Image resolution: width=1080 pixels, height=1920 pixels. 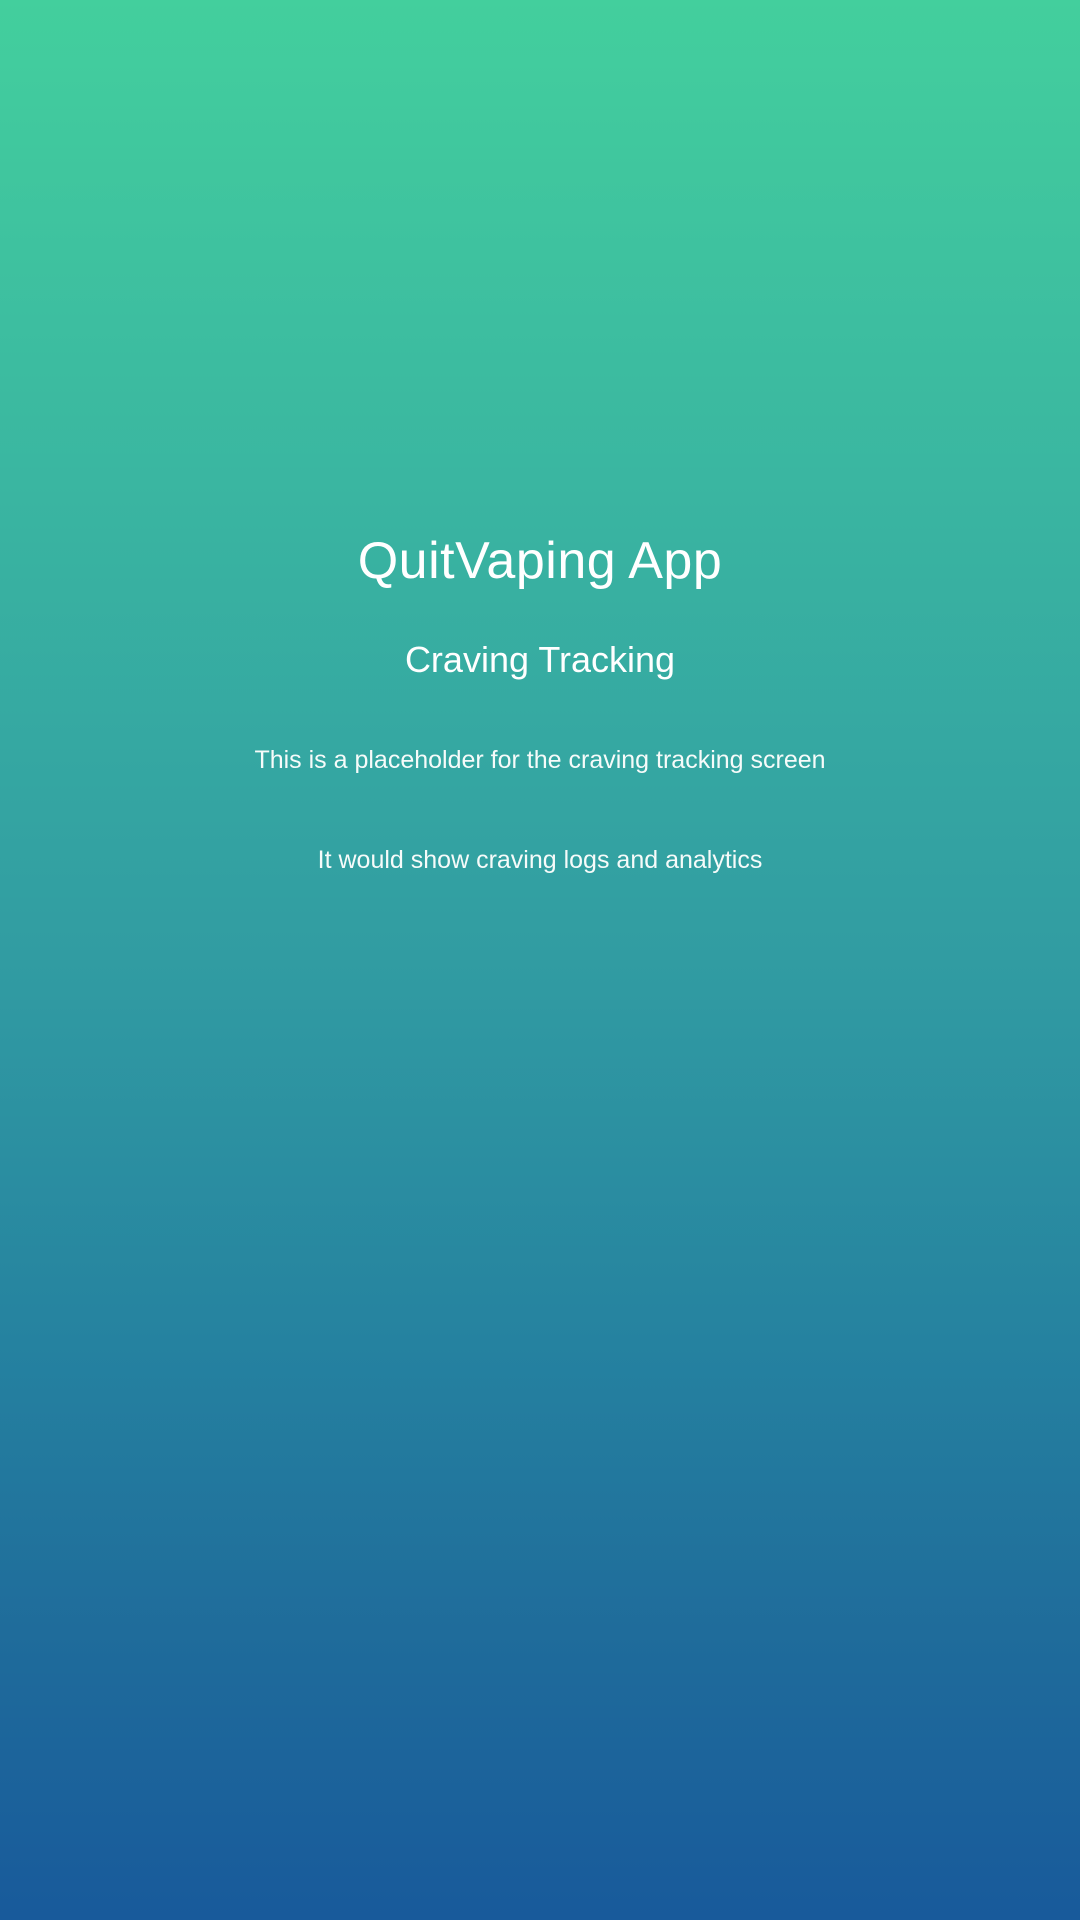 What do you see at coordinates (540, 561) in the screenshot?
I see `app-title: QuitVaping App` at bounding box center [540, 561].